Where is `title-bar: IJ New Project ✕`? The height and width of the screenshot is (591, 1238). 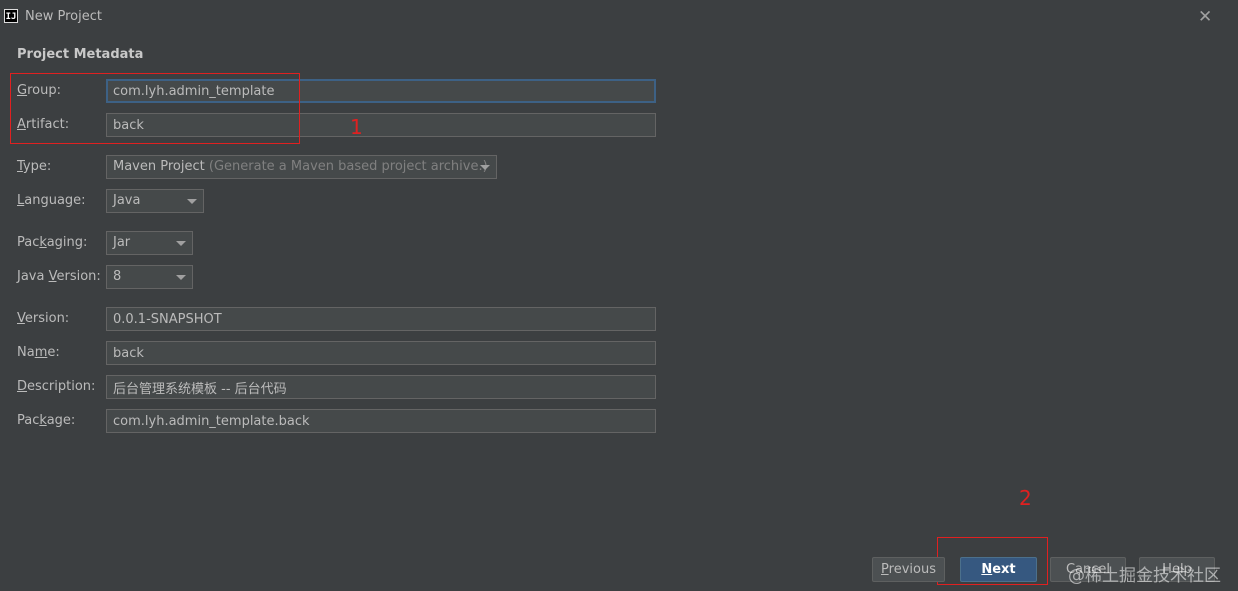
title-bar: IJ New Project ✕ is located at coordinates (619, 17).